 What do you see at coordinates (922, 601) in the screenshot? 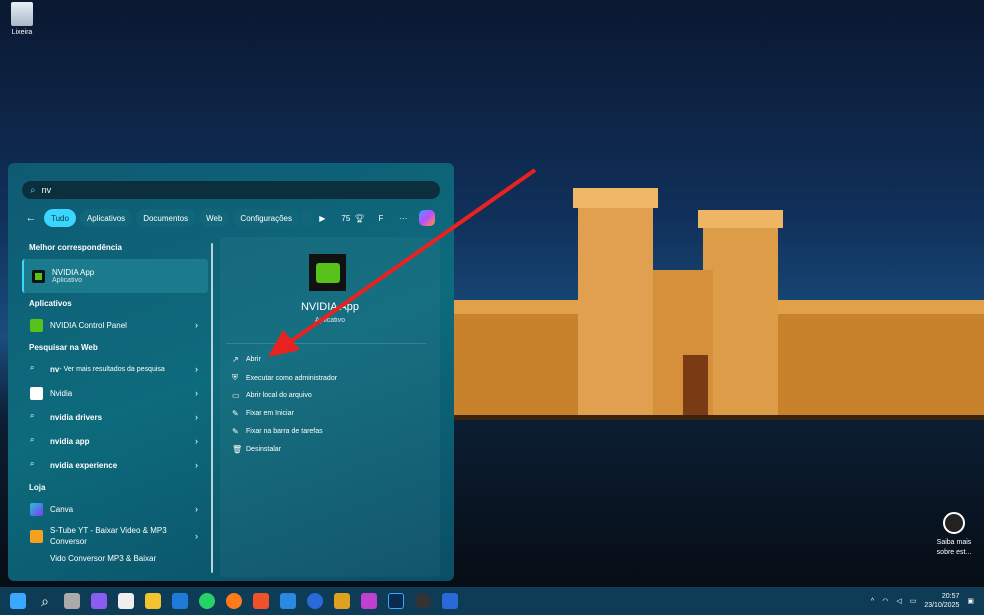
I see `system-tray: ^ ◠ ◁ ▭ 20:57 23/10/2025 ▣` at bounding box center [922, 601].